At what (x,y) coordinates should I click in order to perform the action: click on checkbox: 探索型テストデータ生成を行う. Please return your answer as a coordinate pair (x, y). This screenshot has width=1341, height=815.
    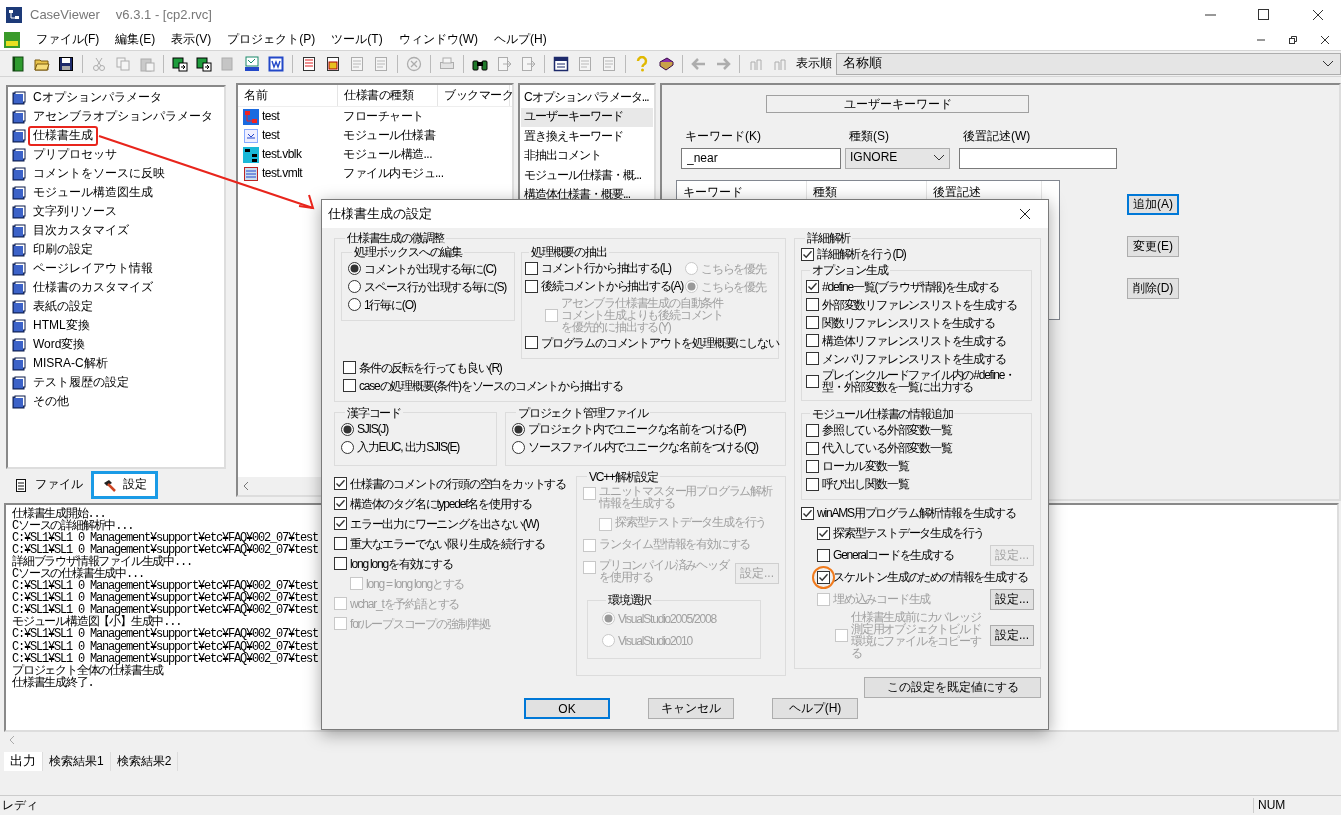
    Looking at the image, I should click on (925, 533).